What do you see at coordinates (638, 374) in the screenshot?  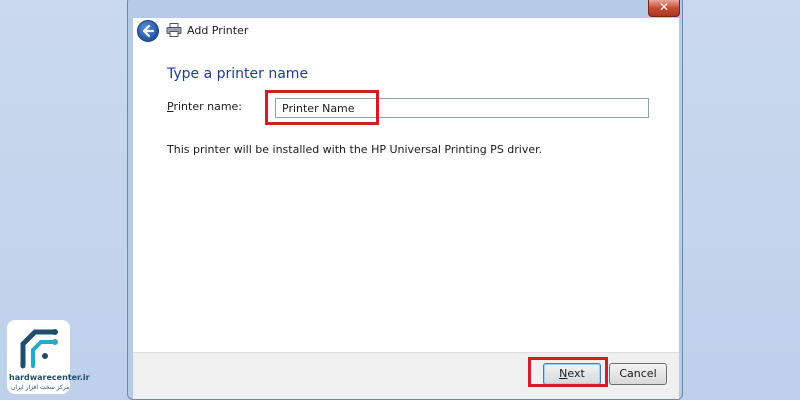 I see `cancel-button: Cancel` at bounding box center [638, 374].